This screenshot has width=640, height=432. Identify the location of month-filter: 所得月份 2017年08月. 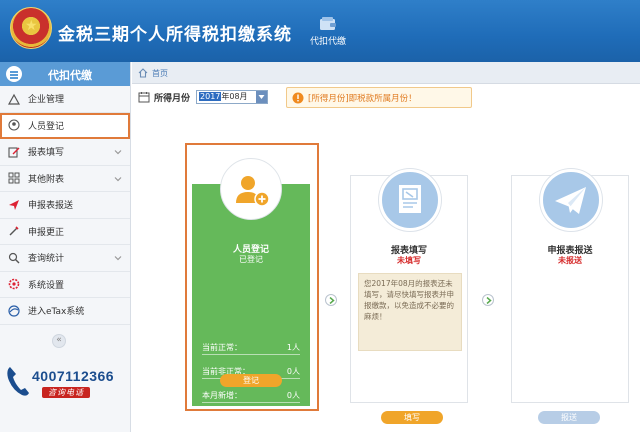
(203, 97).